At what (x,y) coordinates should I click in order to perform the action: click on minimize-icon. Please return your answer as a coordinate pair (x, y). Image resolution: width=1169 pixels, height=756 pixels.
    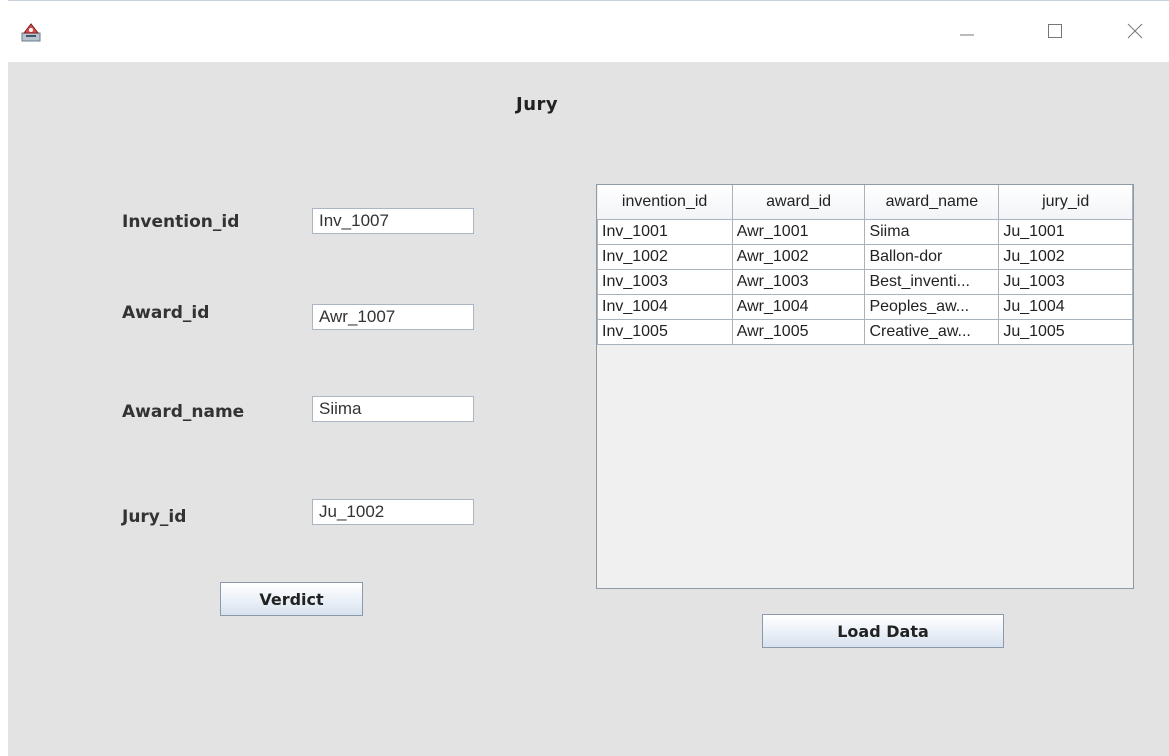
    Looking at the image, I should click on (967, 33).